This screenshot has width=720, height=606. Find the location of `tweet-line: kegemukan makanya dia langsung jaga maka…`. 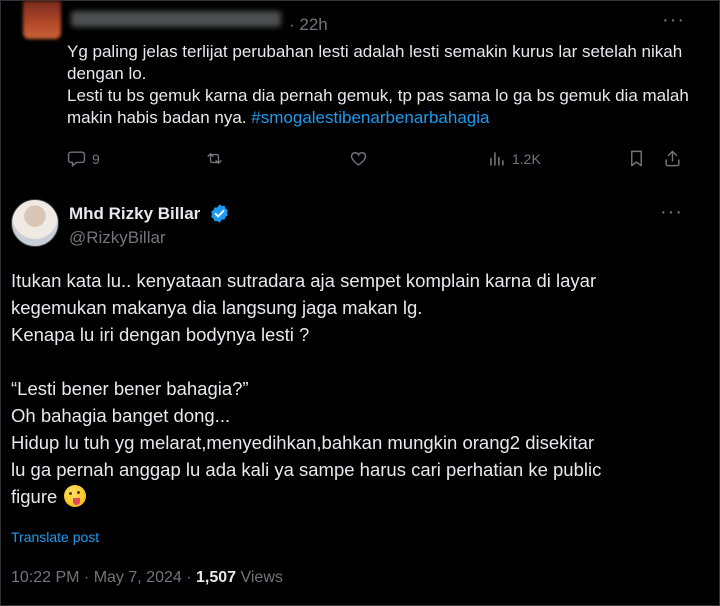

tweet-line: kegemukan makanya dia langsung jaga maka… is located at coordinates (217, 307).